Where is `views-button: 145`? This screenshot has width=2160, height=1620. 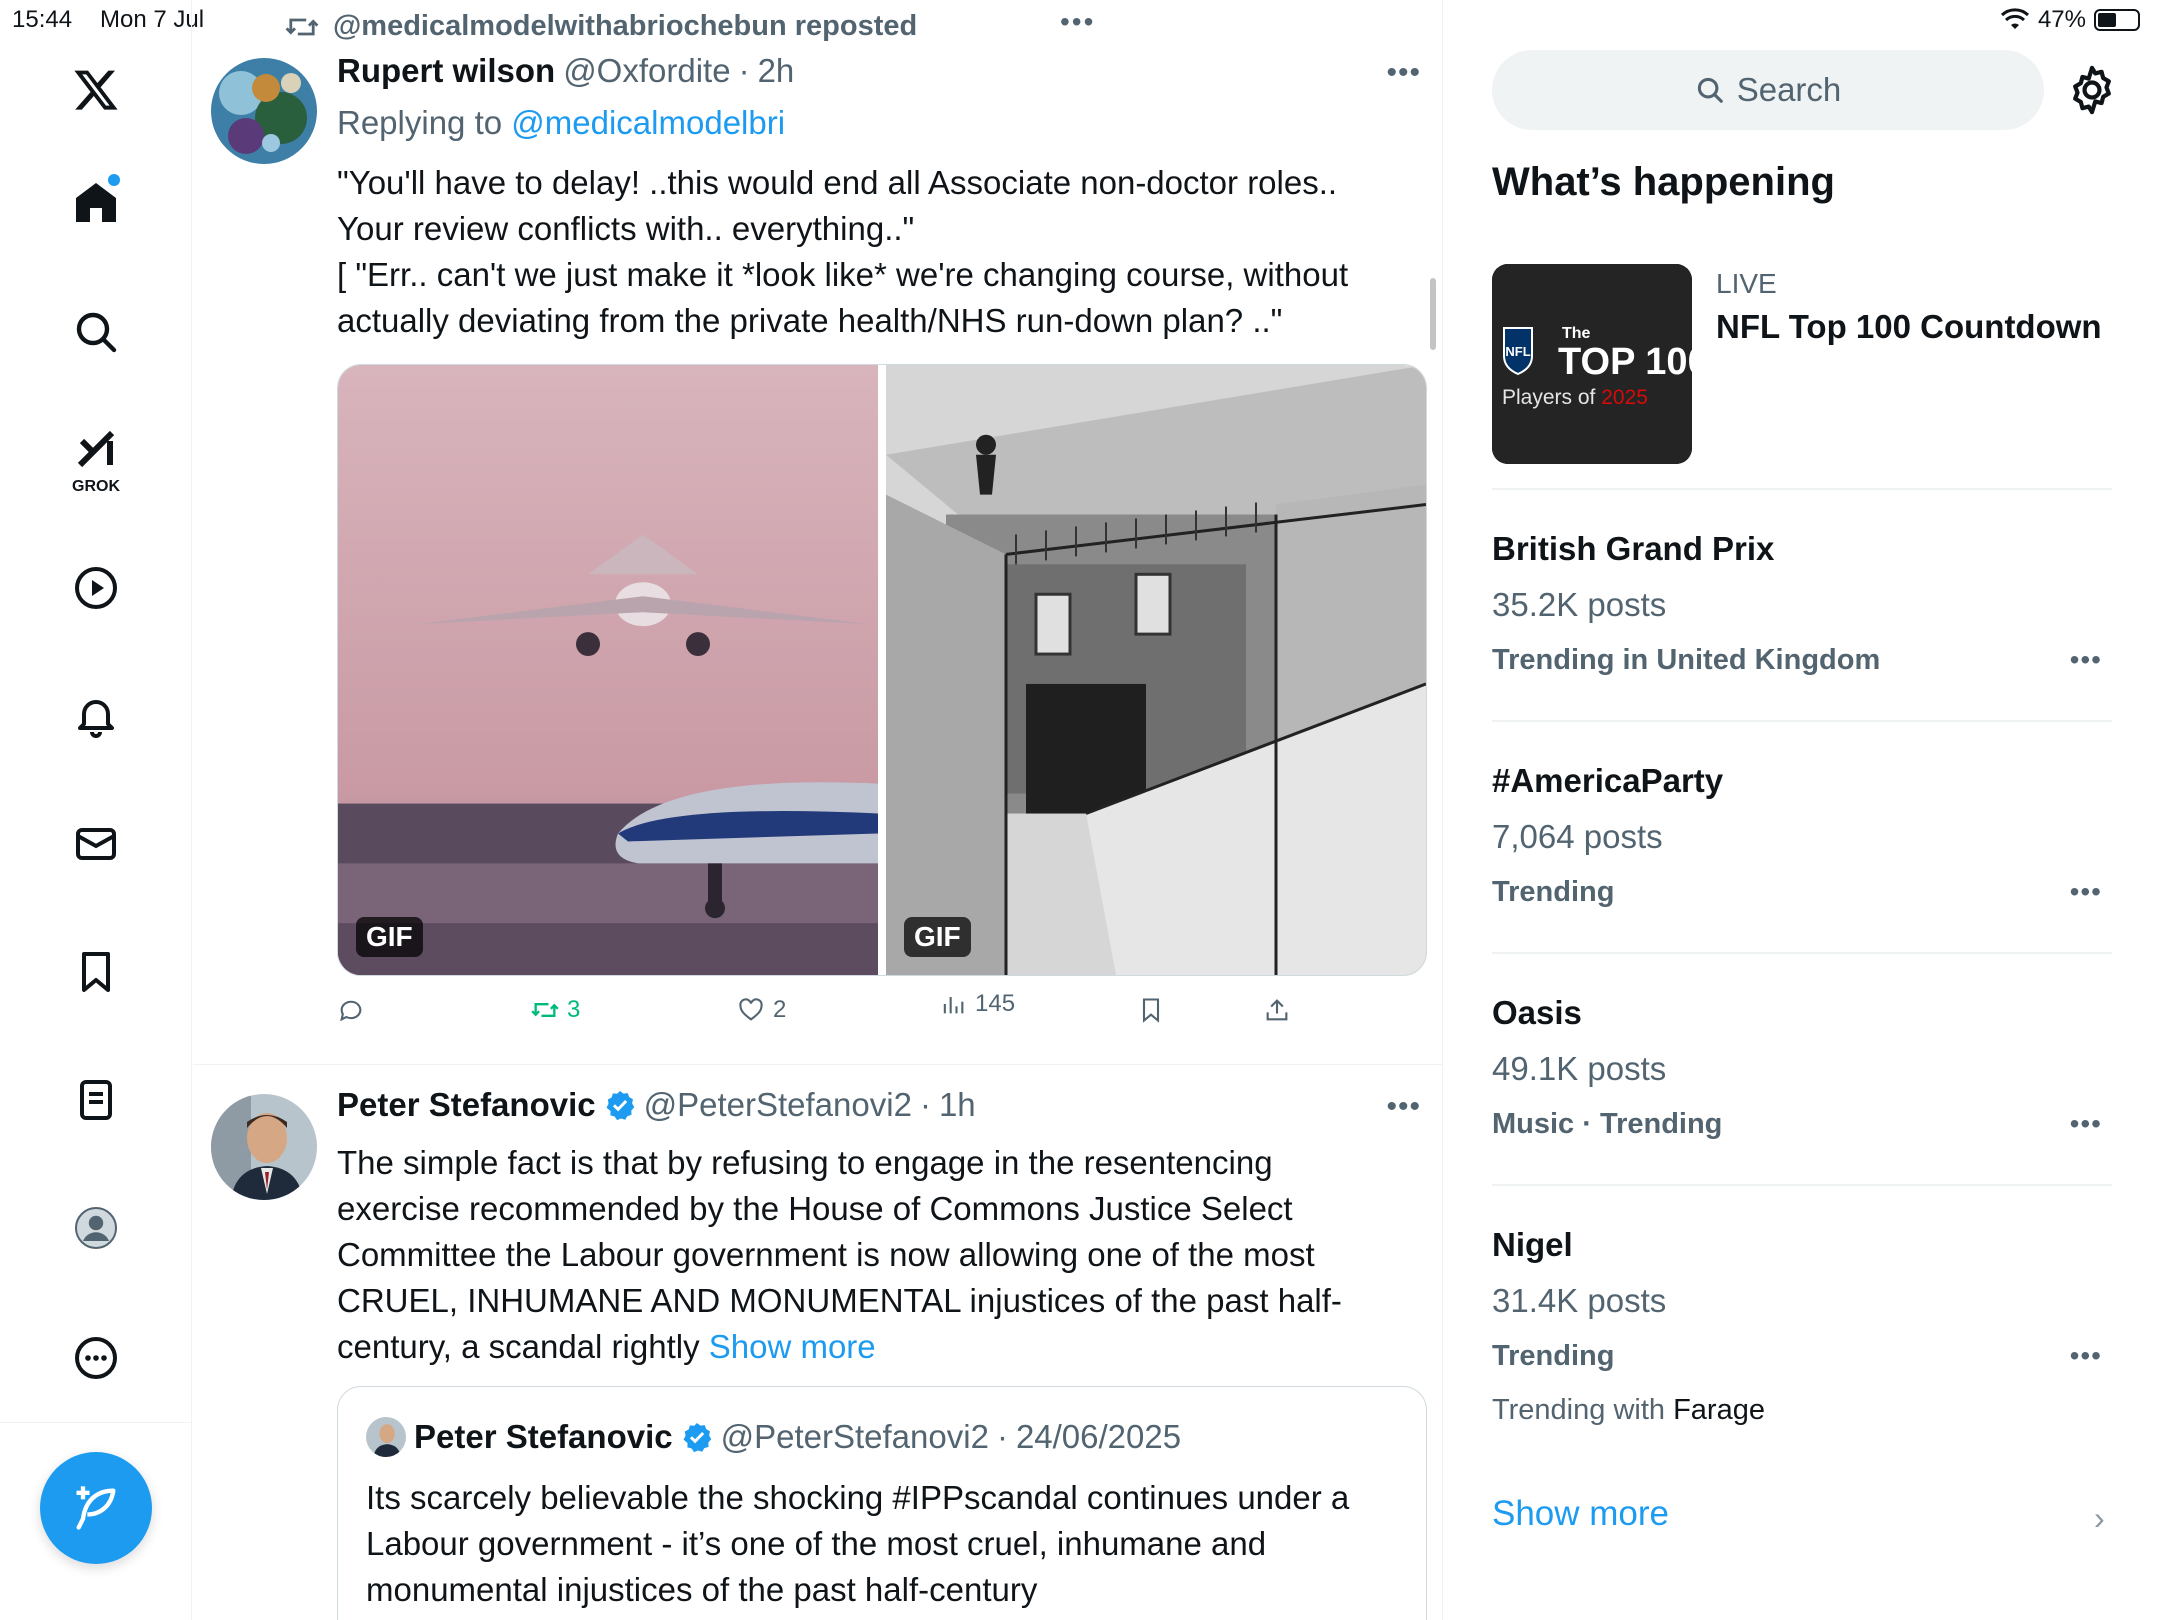 views-button: 145 is located at coordinates (977, 1004).